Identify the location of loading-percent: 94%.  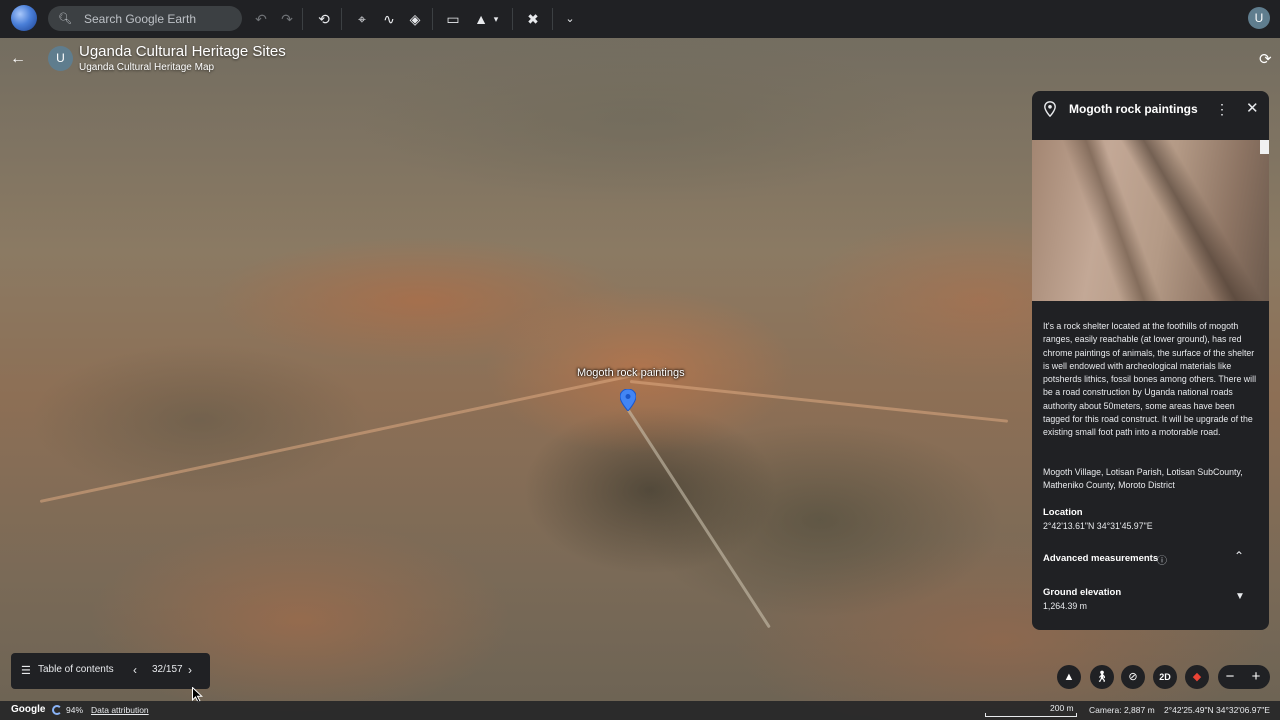
(75, 710).